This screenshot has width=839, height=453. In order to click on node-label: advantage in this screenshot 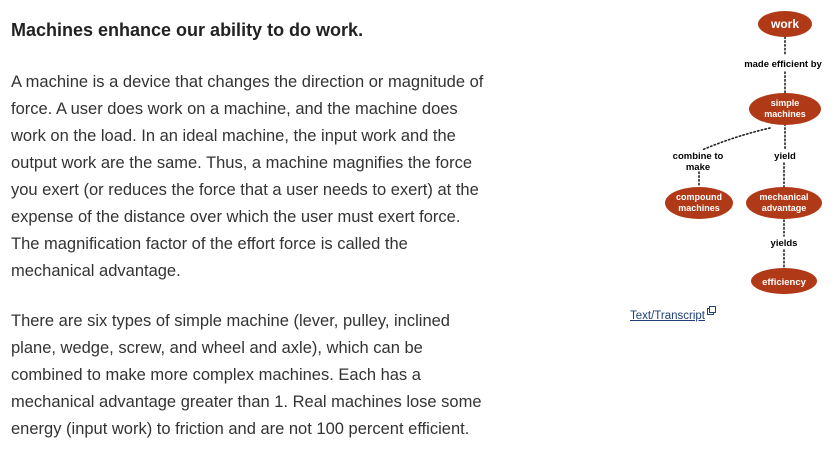, I will do `click(784, 208)`.